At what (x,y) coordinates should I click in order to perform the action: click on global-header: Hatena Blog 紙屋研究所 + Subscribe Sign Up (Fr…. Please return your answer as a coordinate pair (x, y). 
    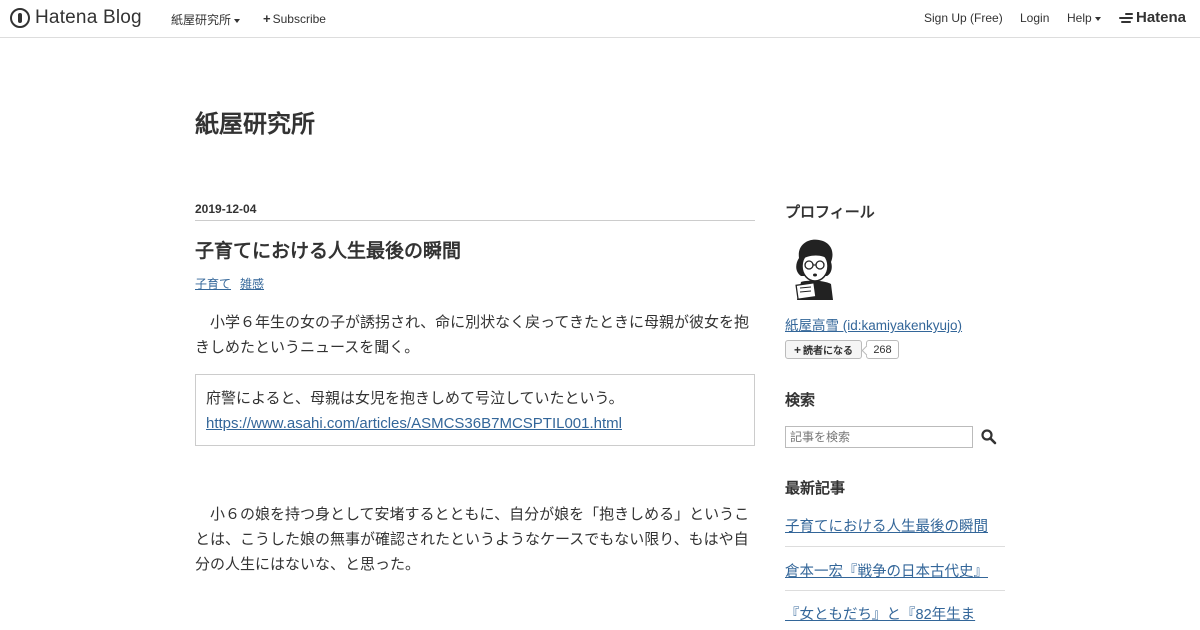
    Looking at the image, I should click on (600, 19).